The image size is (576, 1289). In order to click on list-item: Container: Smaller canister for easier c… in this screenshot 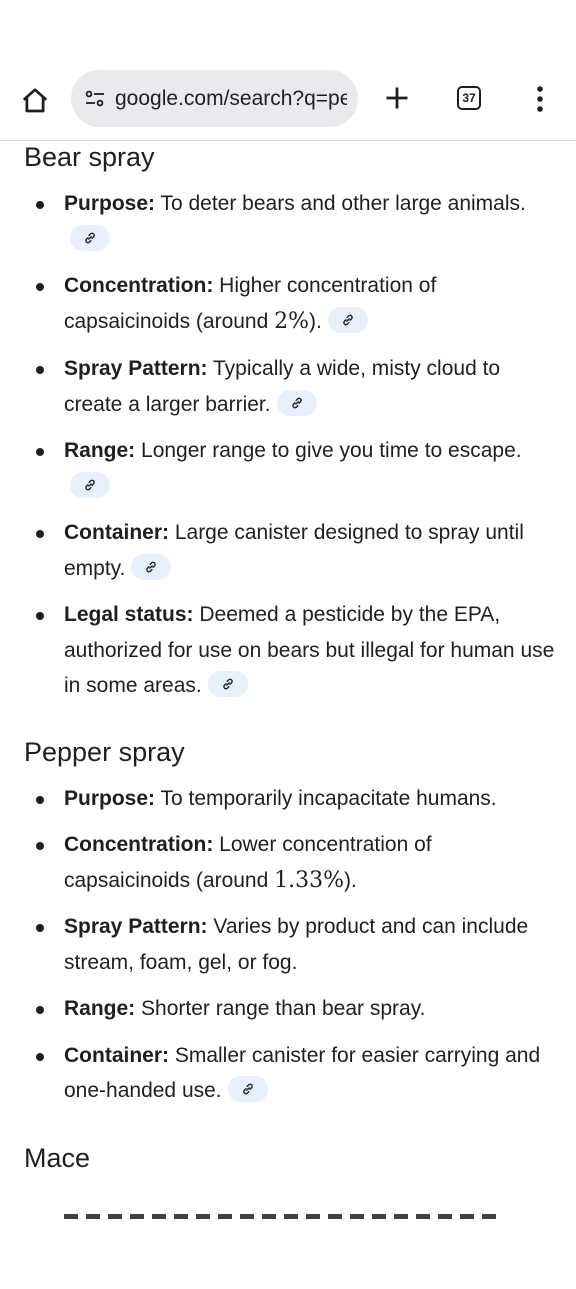, I will do `click(288, 1073)`.